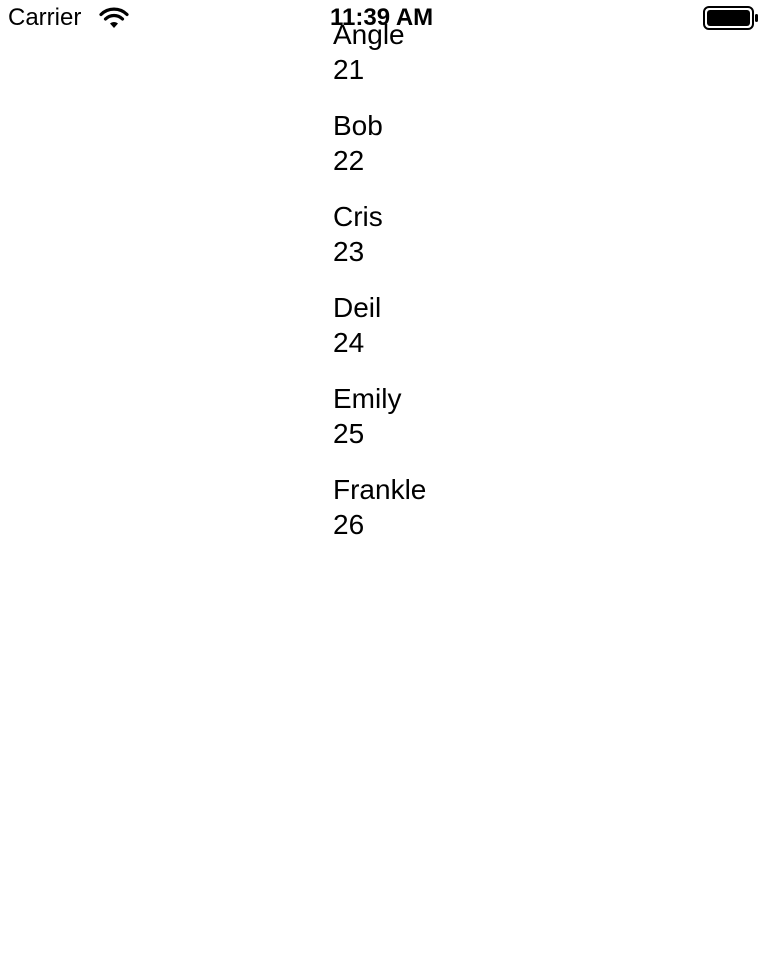  Describe the element at coordinates (349, 69) in the screenshot. I see `person-age: 21` at that location.